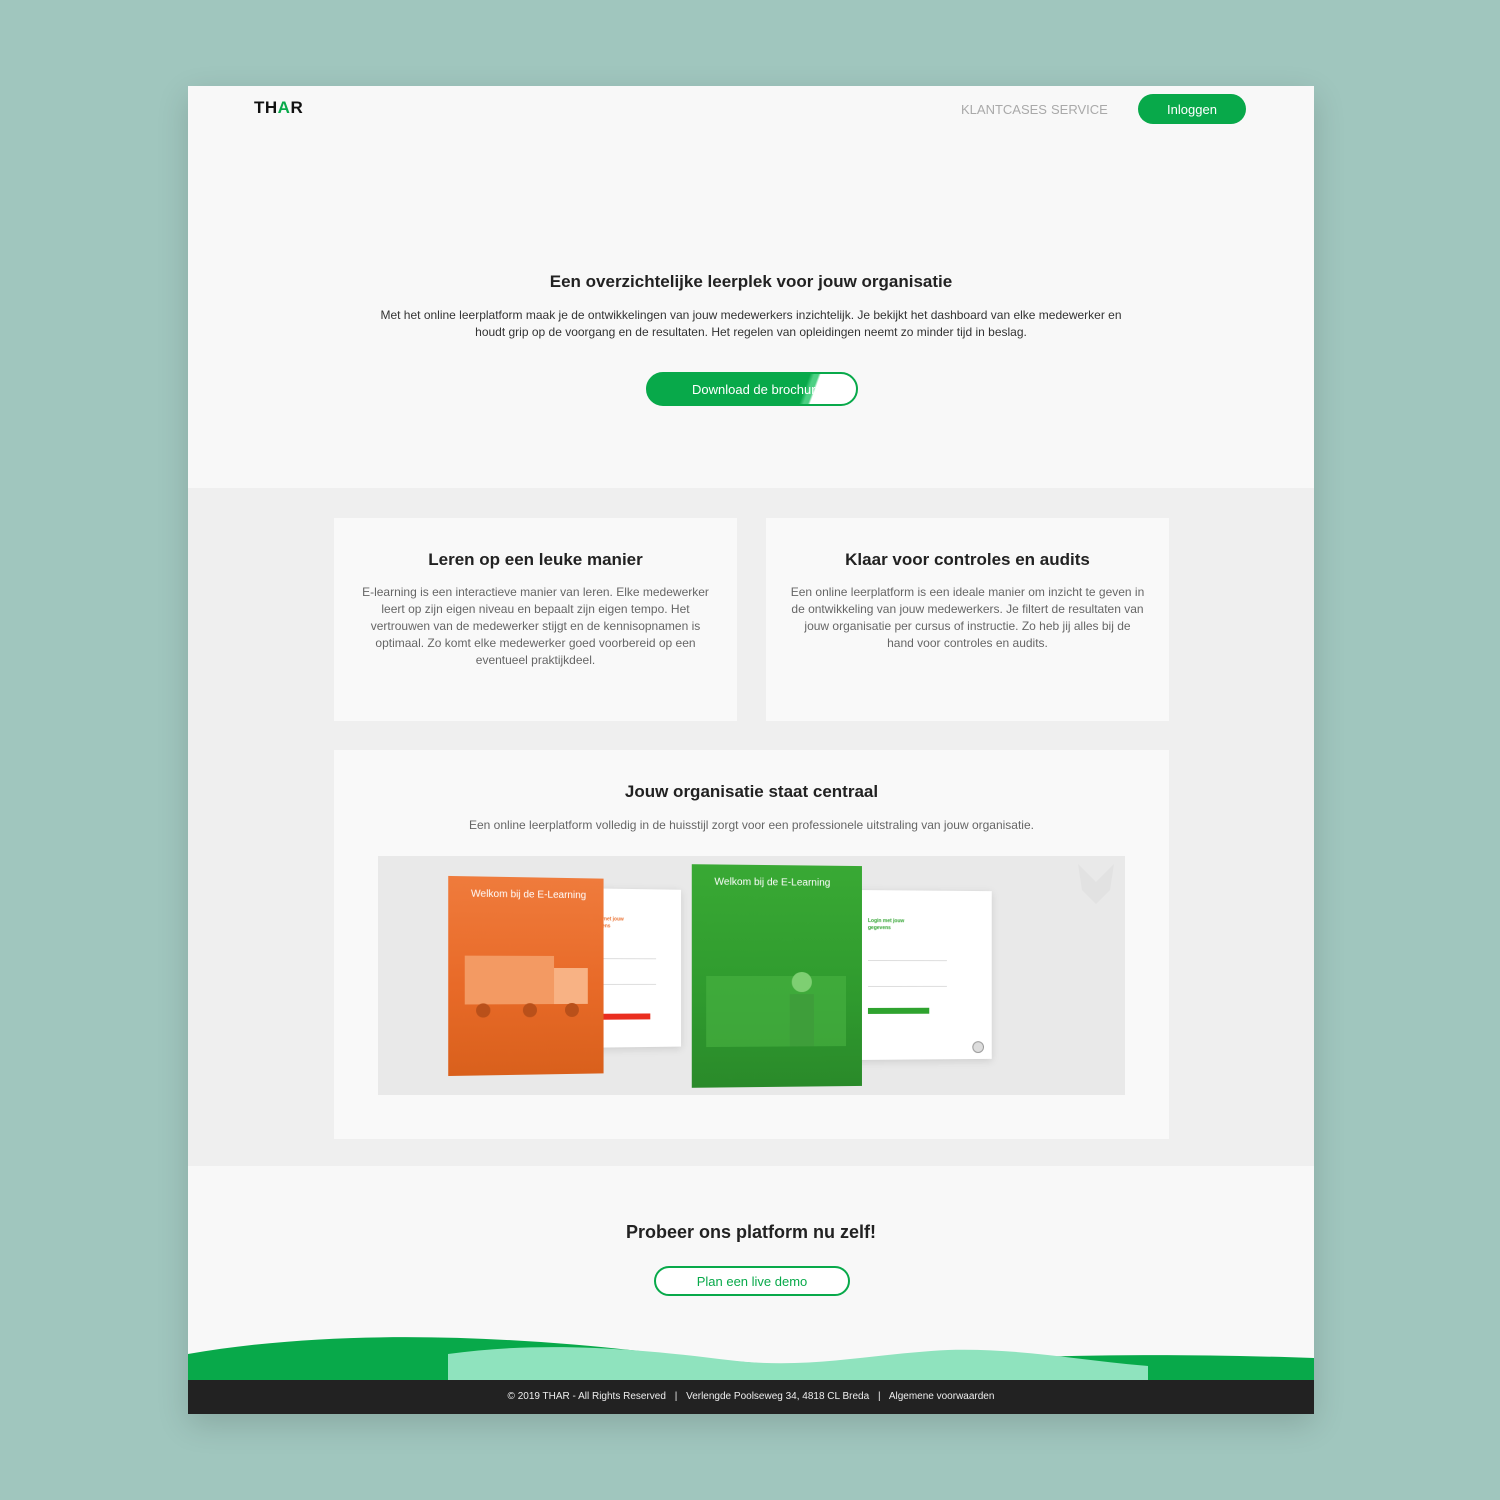 Image resolution: width=1500 pixels, height=1500 pixels. I want to click on email-line, so click(907, 961).